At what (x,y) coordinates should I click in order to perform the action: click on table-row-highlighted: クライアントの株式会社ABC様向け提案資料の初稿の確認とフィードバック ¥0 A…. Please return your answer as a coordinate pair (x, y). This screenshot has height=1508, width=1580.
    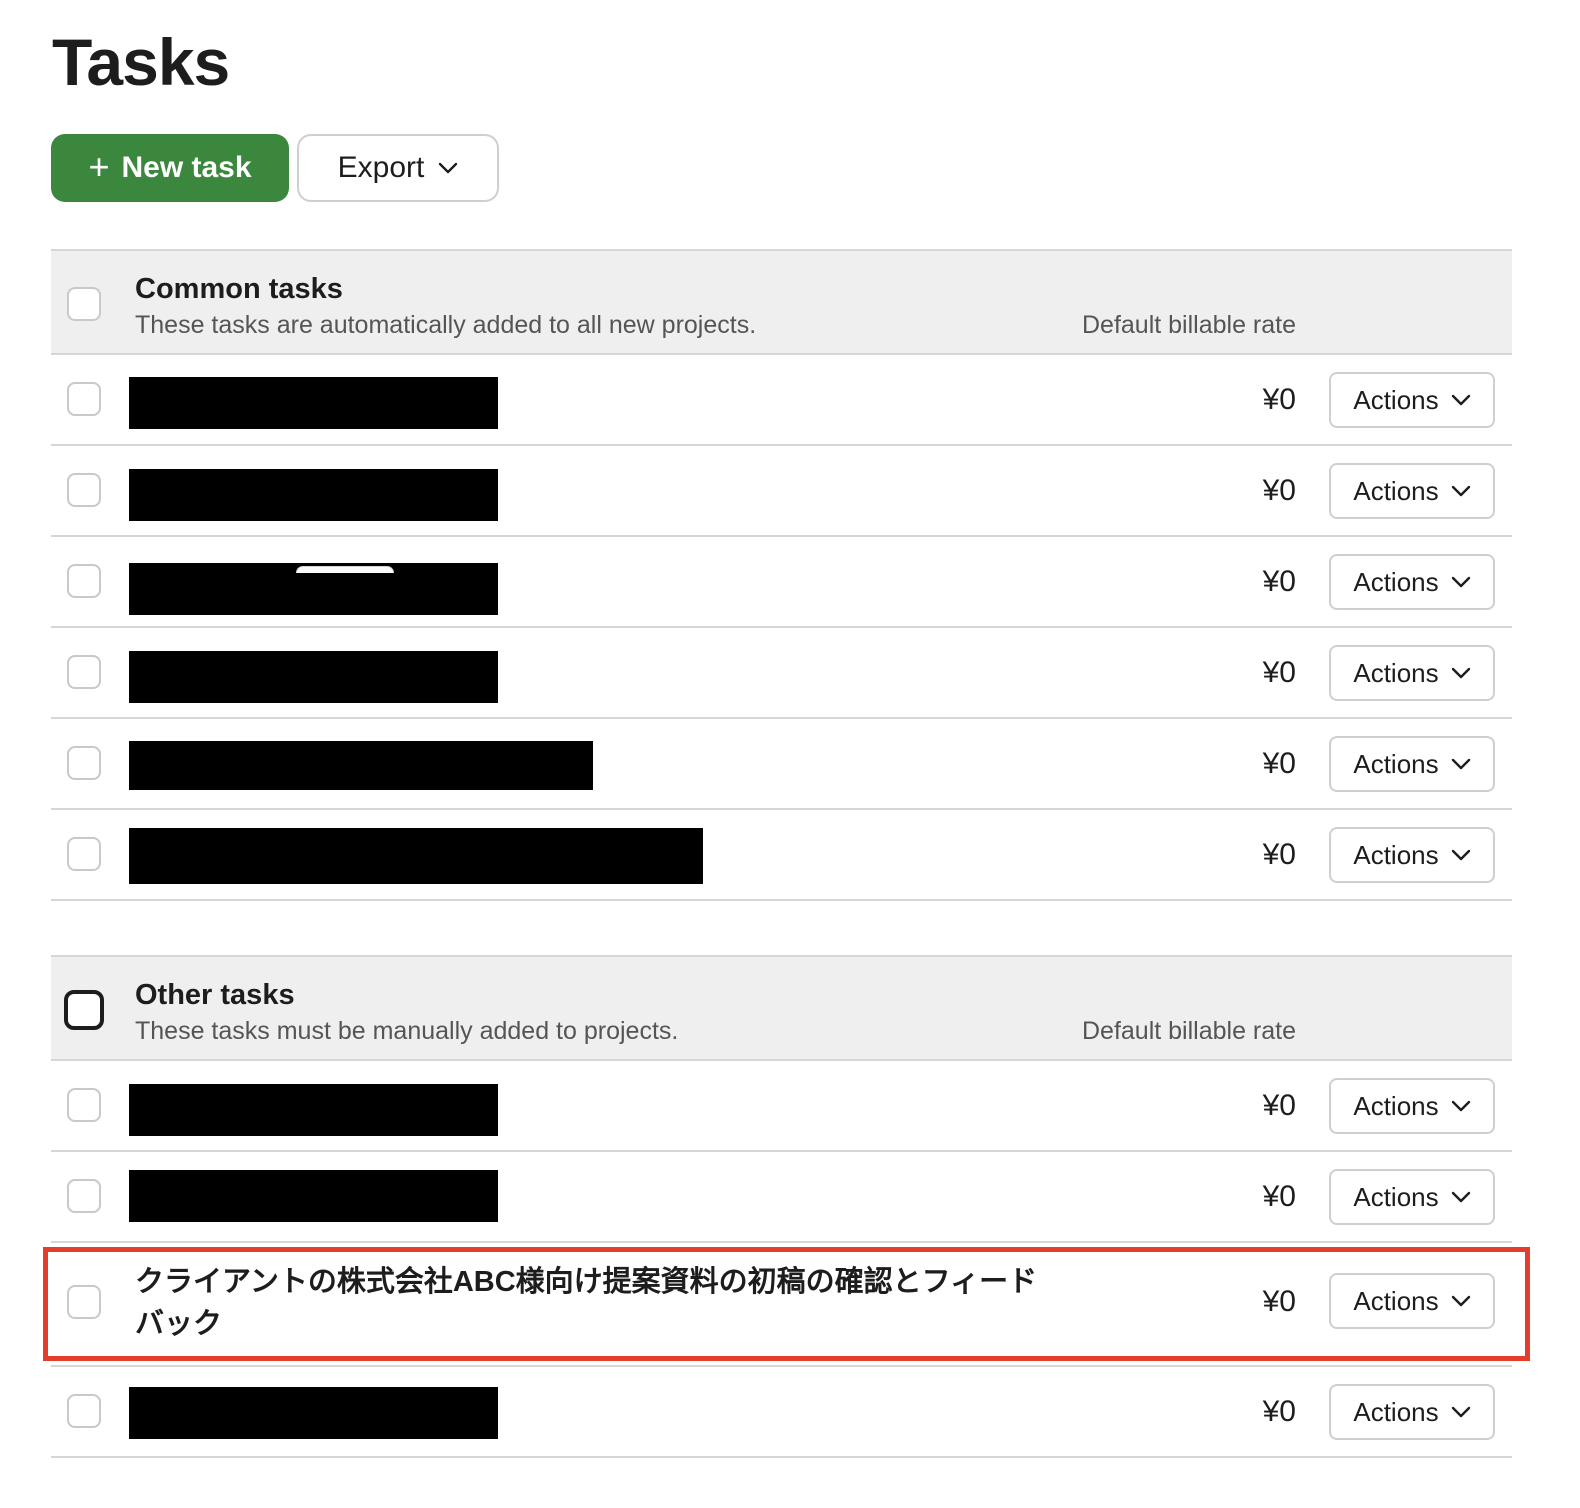
    Looking at the image, I should click on (781, 1305).